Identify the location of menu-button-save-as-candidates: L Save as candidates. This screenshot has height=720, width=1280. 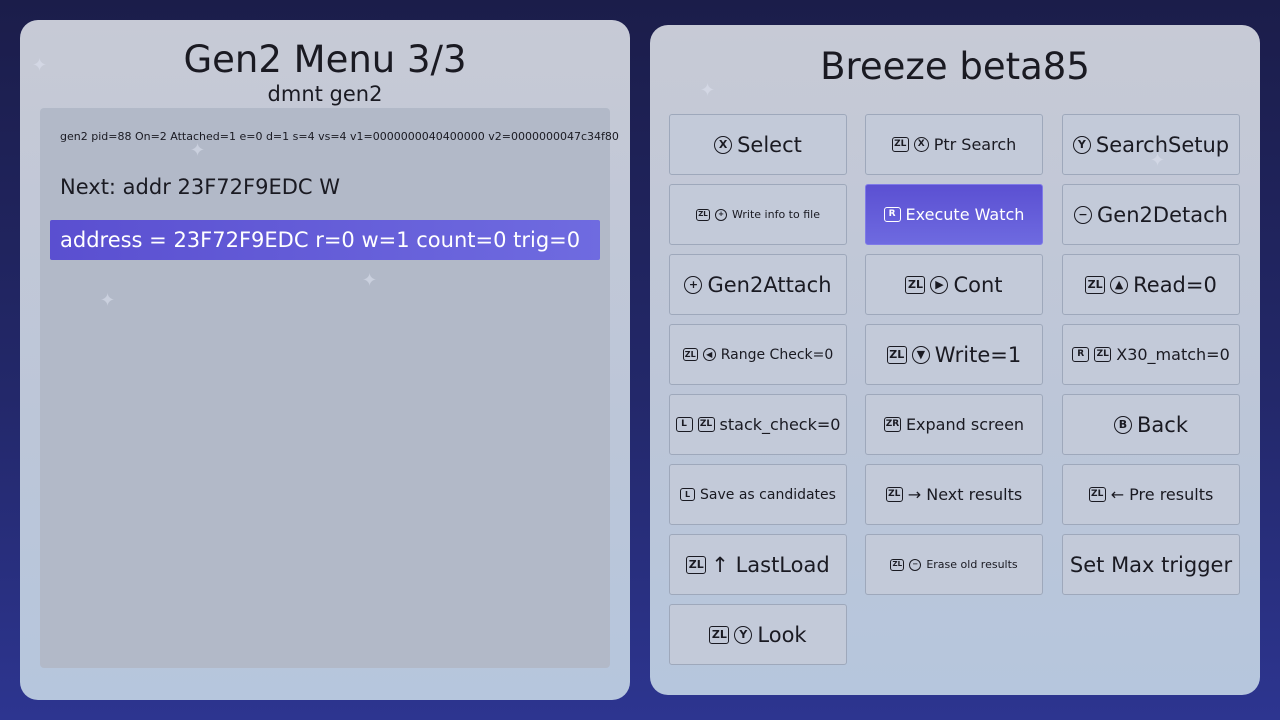
(758, 494).